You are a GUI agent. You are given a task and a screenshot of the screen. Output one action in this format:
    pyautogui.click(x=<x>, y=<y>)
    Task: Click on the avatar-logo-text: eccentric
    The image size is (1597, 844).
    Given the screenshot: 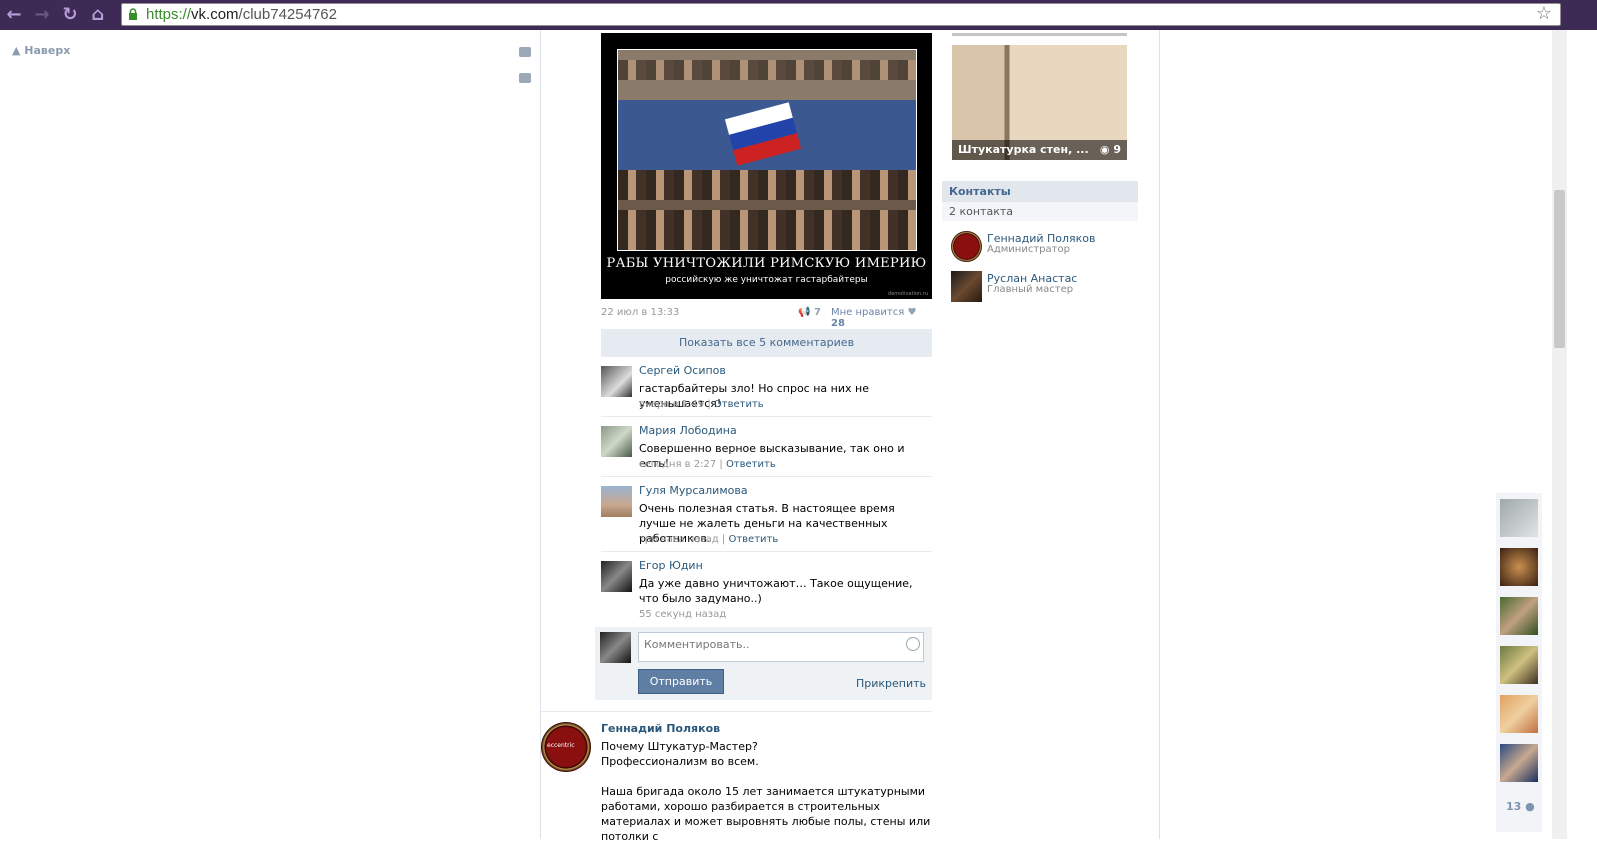 What is the action you would take?
    pyautogui.click(x=561, y=745)
    